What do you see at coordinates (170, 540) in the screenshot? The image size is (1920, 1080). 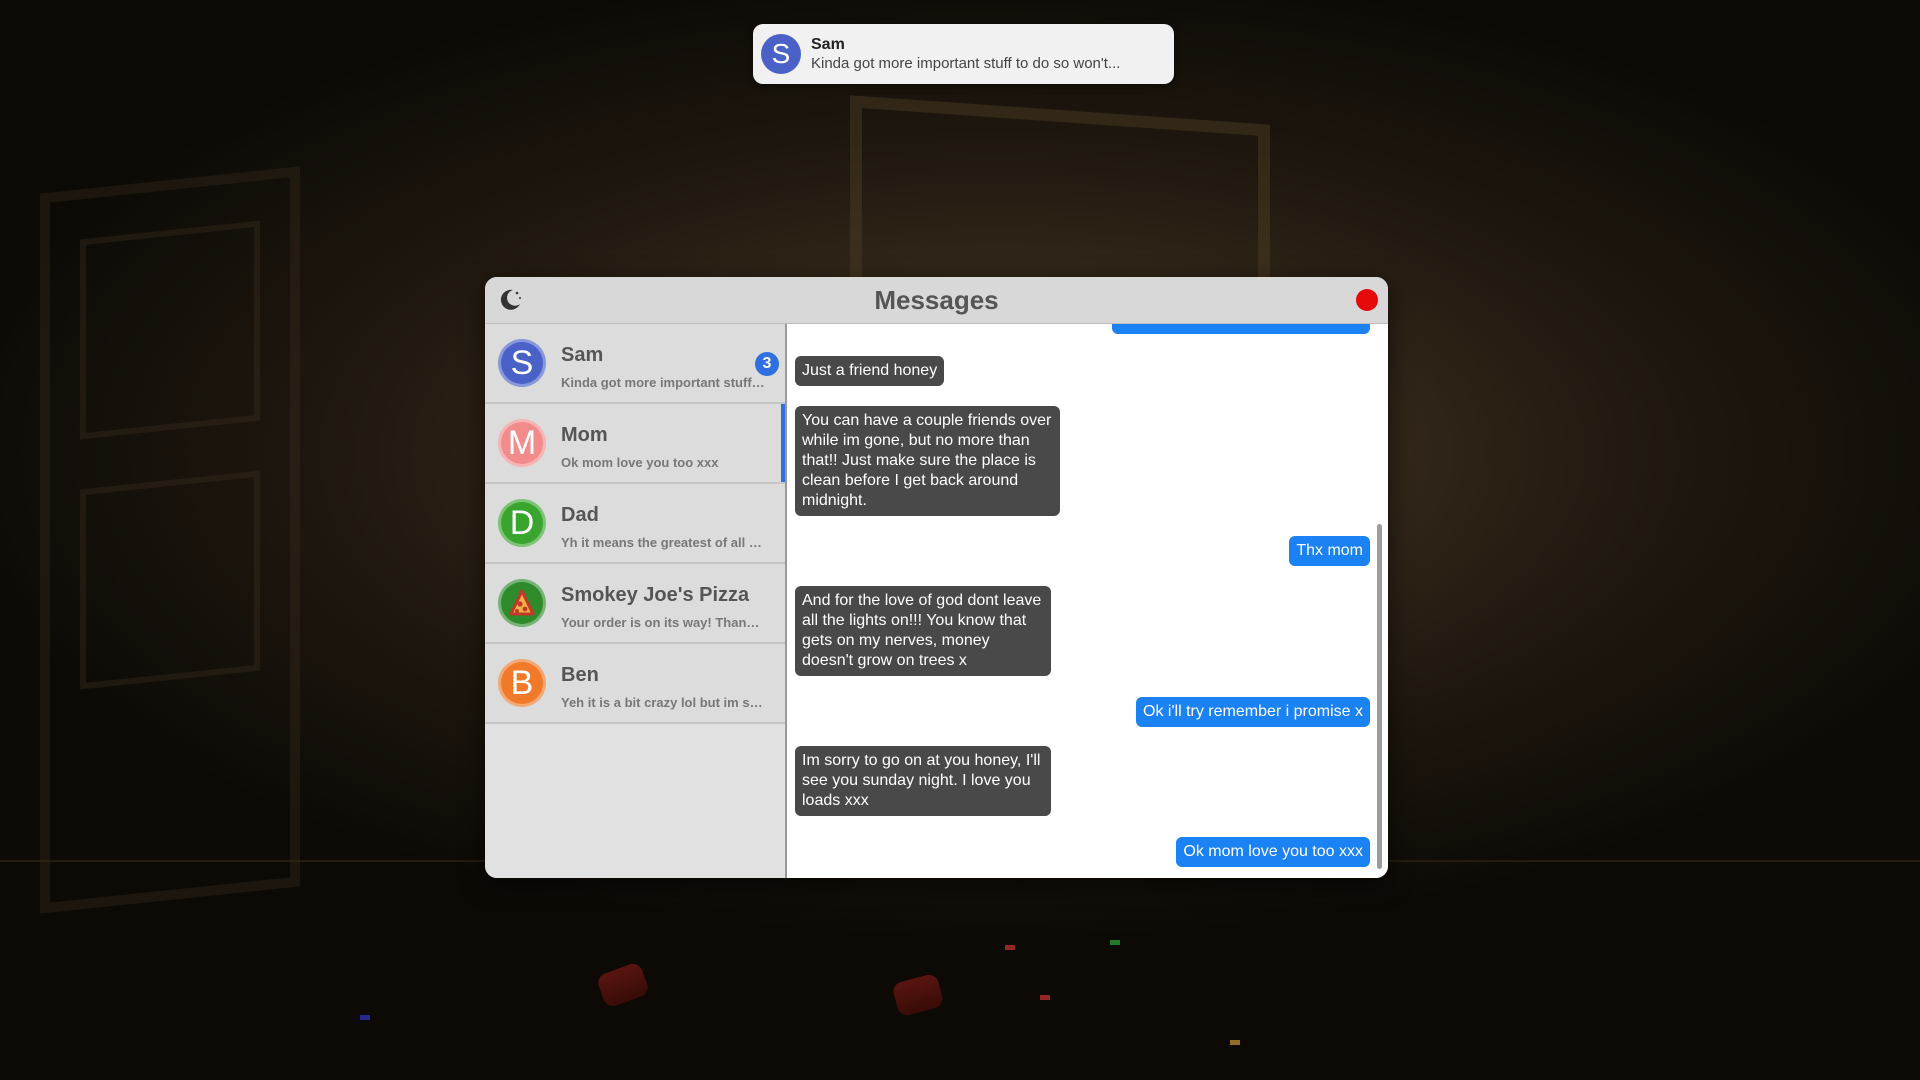 I see `background-door` at bounding box center [170, 540].